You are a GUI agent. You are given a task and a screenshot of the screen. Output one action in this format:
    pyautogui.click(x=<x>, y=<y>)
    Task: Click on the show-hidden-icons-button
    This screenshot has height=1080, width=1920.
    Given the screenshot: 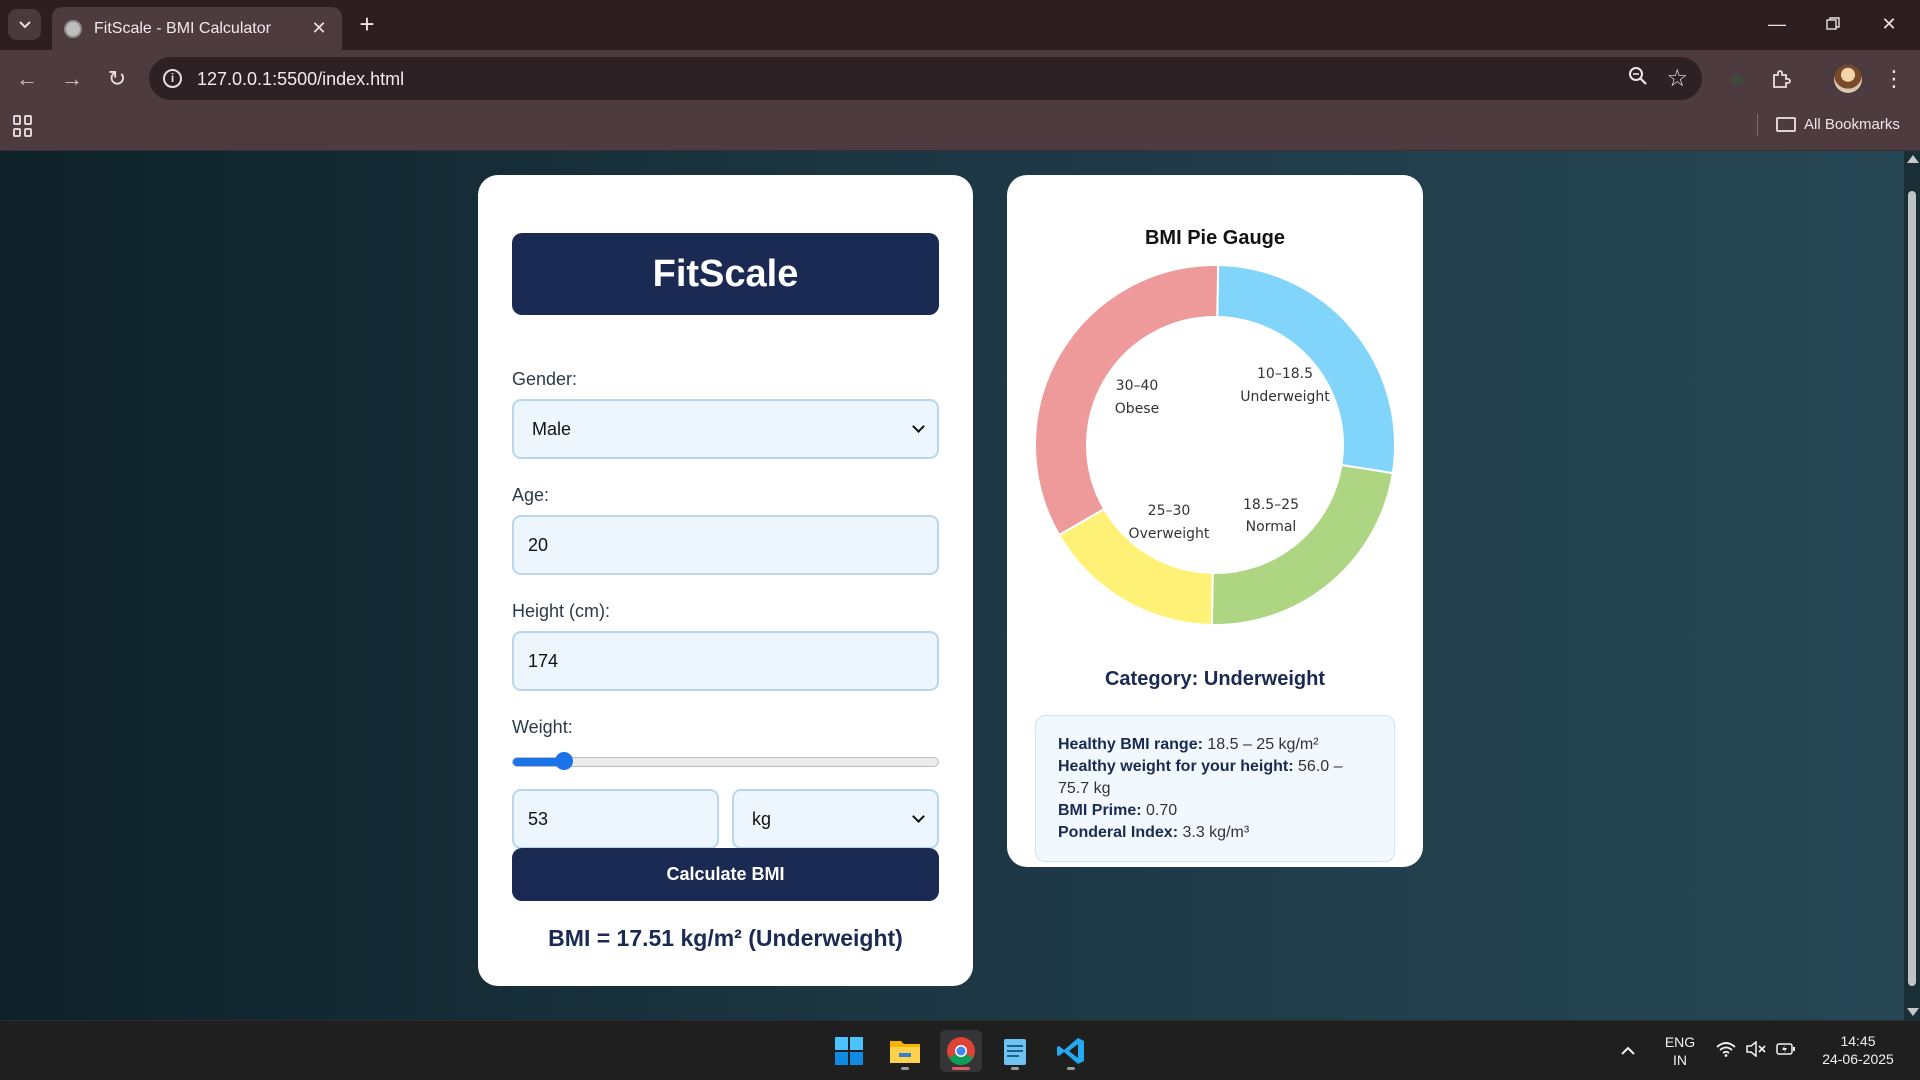 What is the action you would take?
    pyautogui.click(x=1628, y=1050)
    